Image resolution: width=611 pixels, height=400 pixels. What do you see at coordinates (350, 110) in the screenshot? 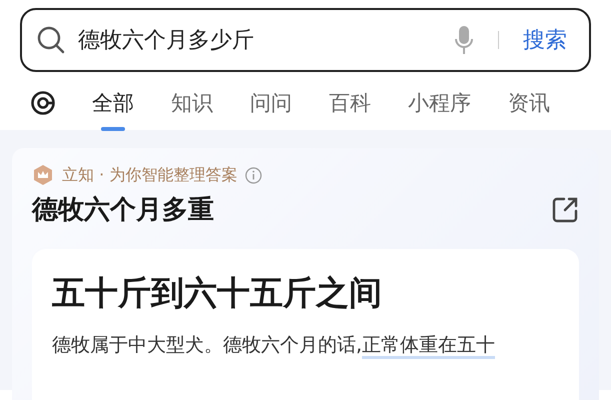
I see `tab: 百科` at bounding box center [350, 110].